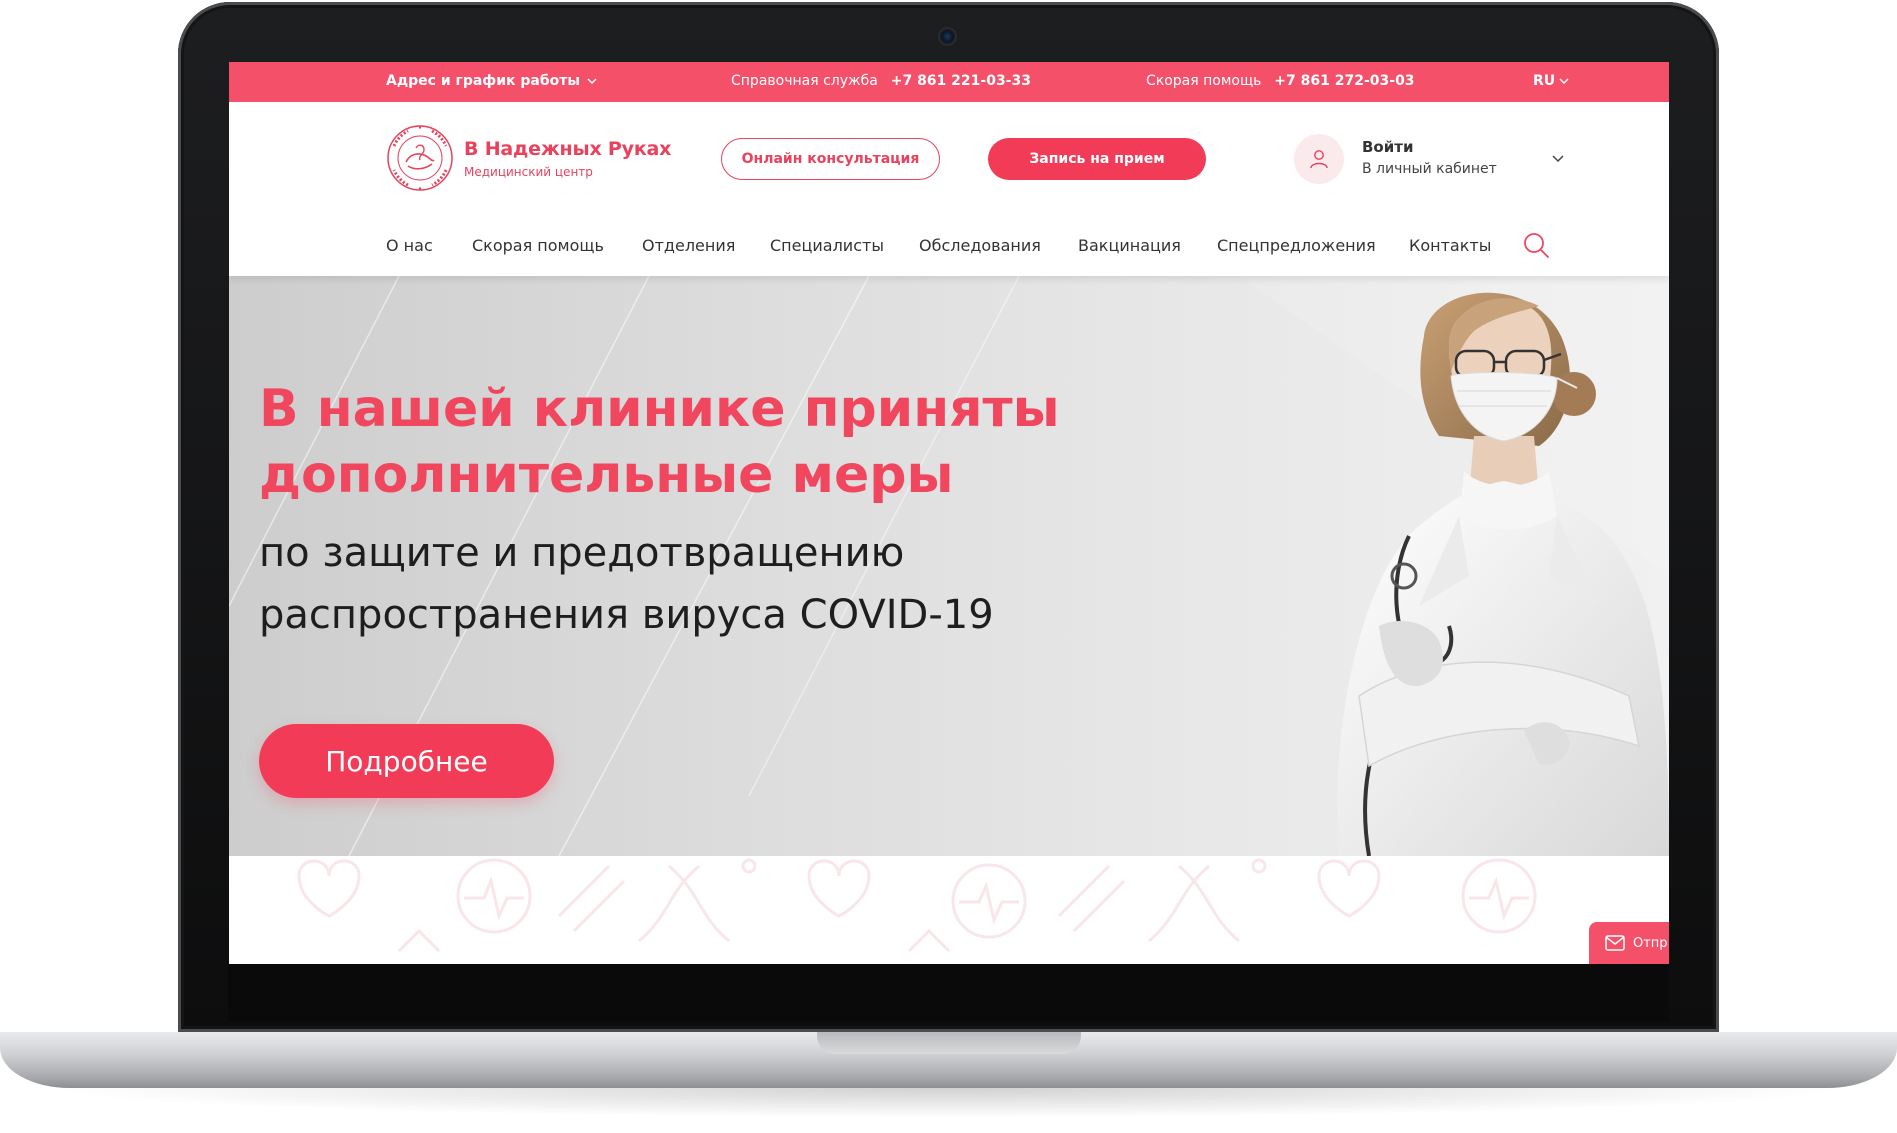 The width and height of the screenshot is (1897, 1133). Describe the element at coordinates (827, 245) in the screenshot. I see `nav-item-specialists: Специалисты` at that location.